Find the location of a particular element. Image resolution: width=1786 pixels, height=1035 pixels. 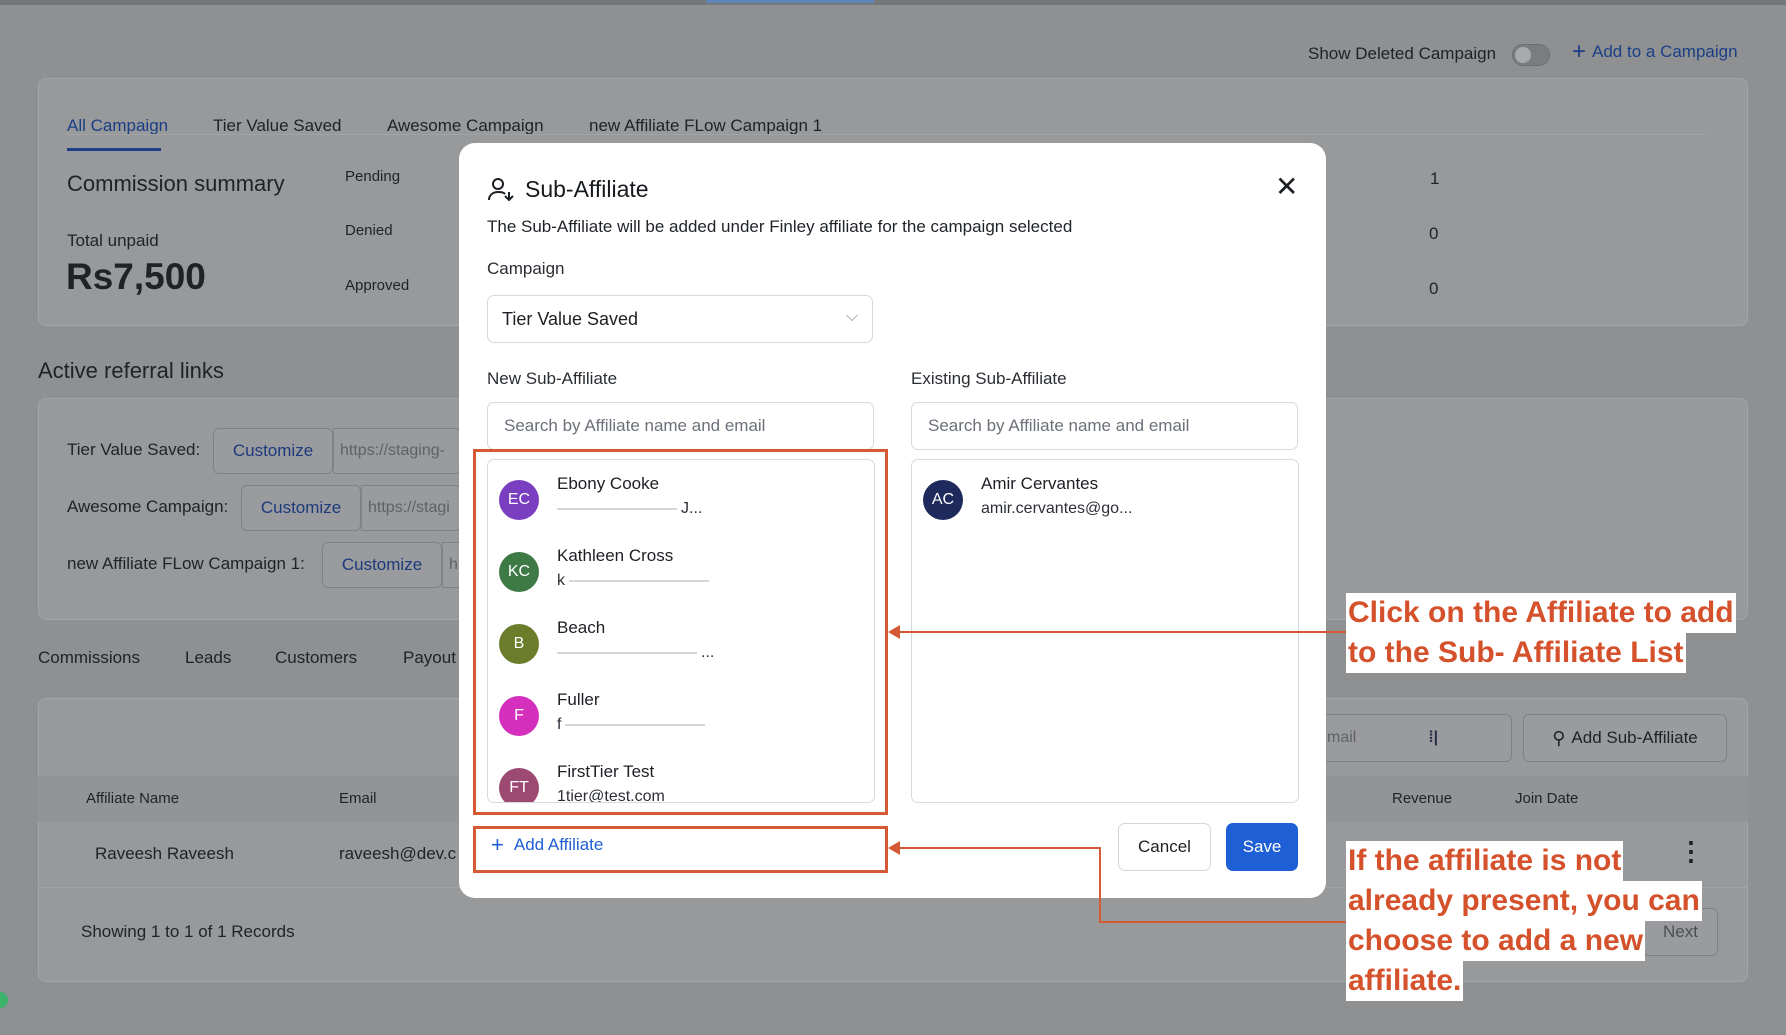

annotation-note-2-line-2: already present, you can is located at coordinates (1524, 901).